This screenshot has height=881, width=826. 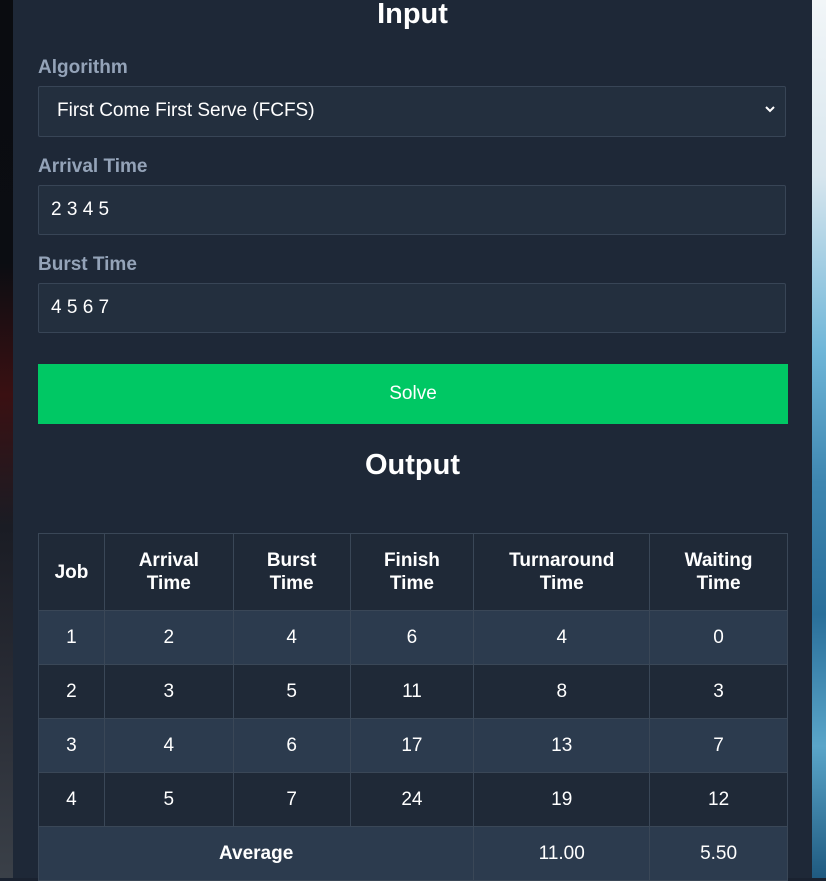 I want to click on cell-burst: 4, so click(x=291, y=637).